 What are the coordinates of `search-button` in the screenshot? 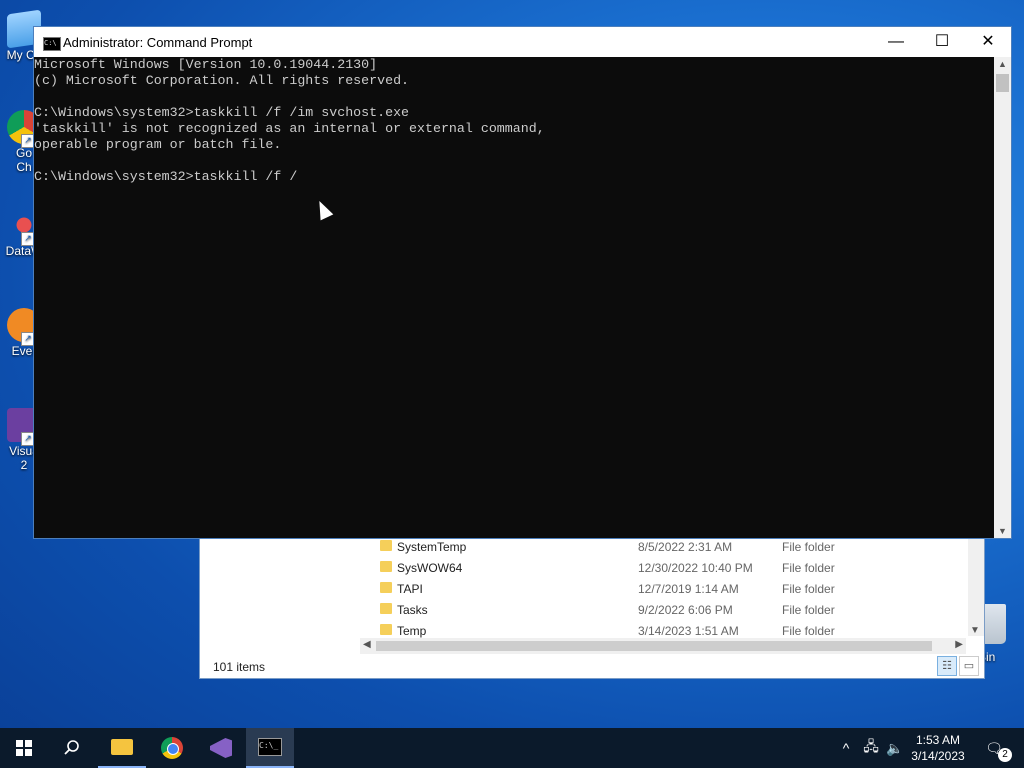 It's located at (72, 748).